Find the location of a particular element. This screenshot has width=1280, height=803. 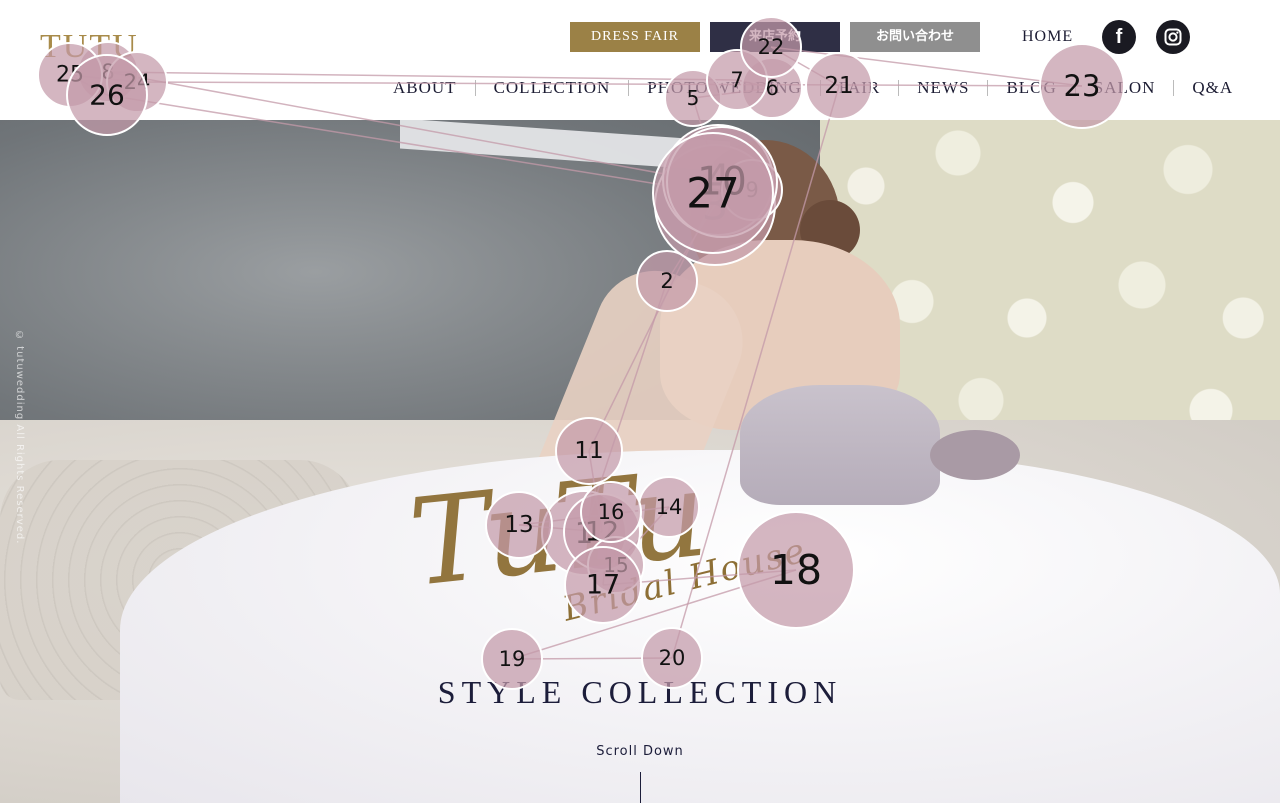

facebook-icon: f is located at coordinates (1119, 37).